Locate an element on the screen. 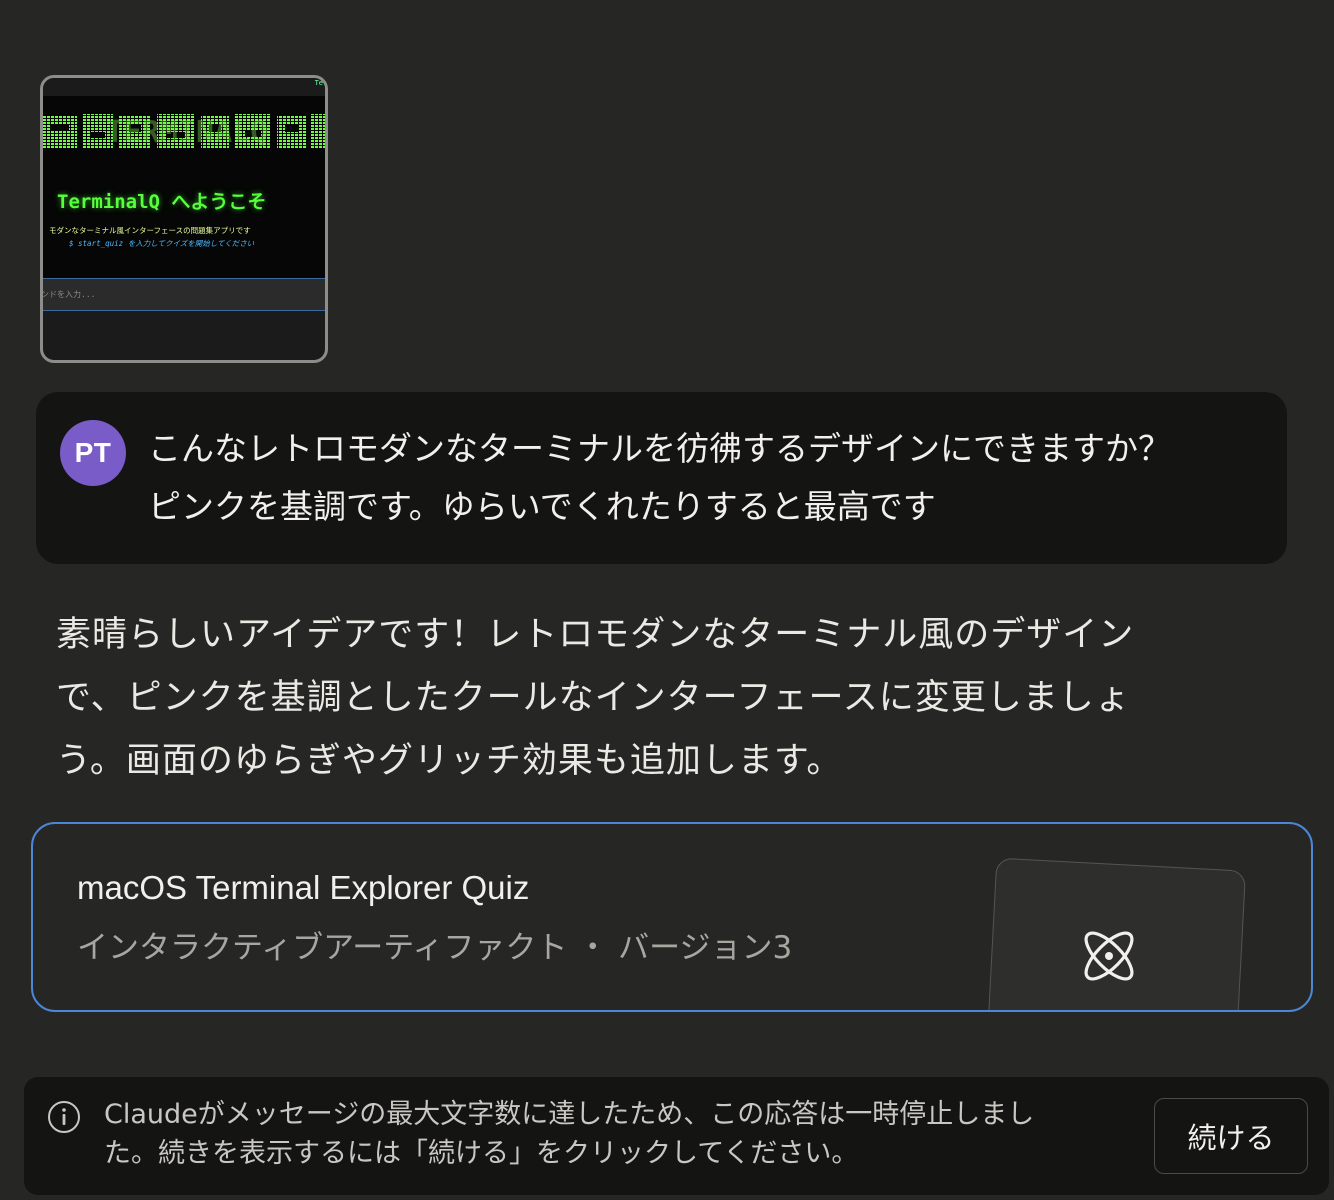  assistant-reply-line: う。画面のゆらぎやグリッチ効果も追加します。 is located at coordinates (449, 761).